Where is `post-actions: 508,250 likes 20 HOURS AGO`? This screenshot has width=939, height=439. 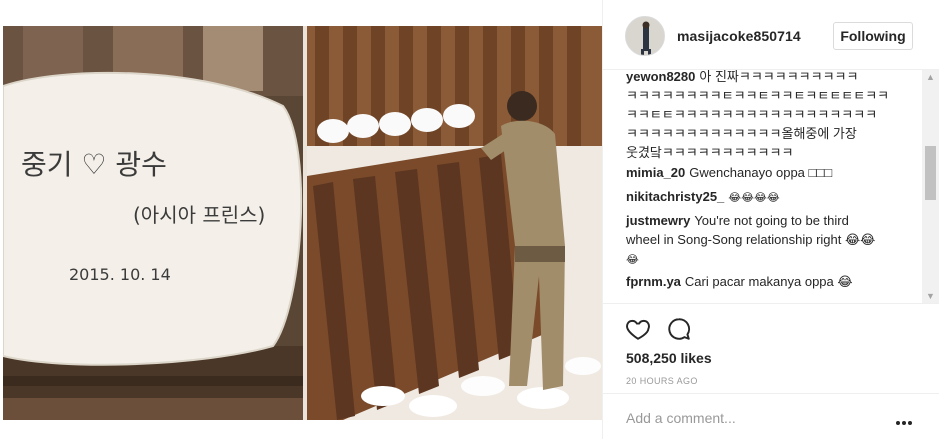
post-actions: 508,250 likes 20 HOURS AGO is located at coordinates (770, 348).